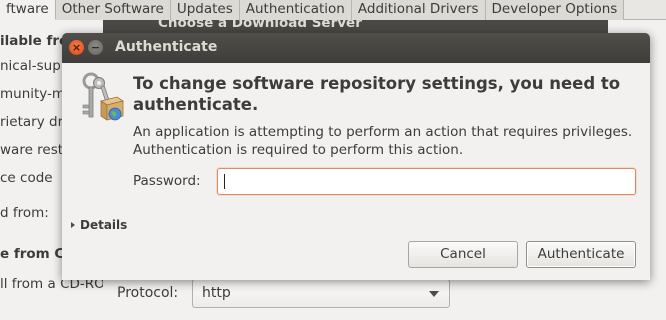 This screenshot has width=666, height=320. What do you see at coordinates (28, 10) in the screenshot?
I see `tab-ubuntu-software: ftware` at bounding box center [28, 10].